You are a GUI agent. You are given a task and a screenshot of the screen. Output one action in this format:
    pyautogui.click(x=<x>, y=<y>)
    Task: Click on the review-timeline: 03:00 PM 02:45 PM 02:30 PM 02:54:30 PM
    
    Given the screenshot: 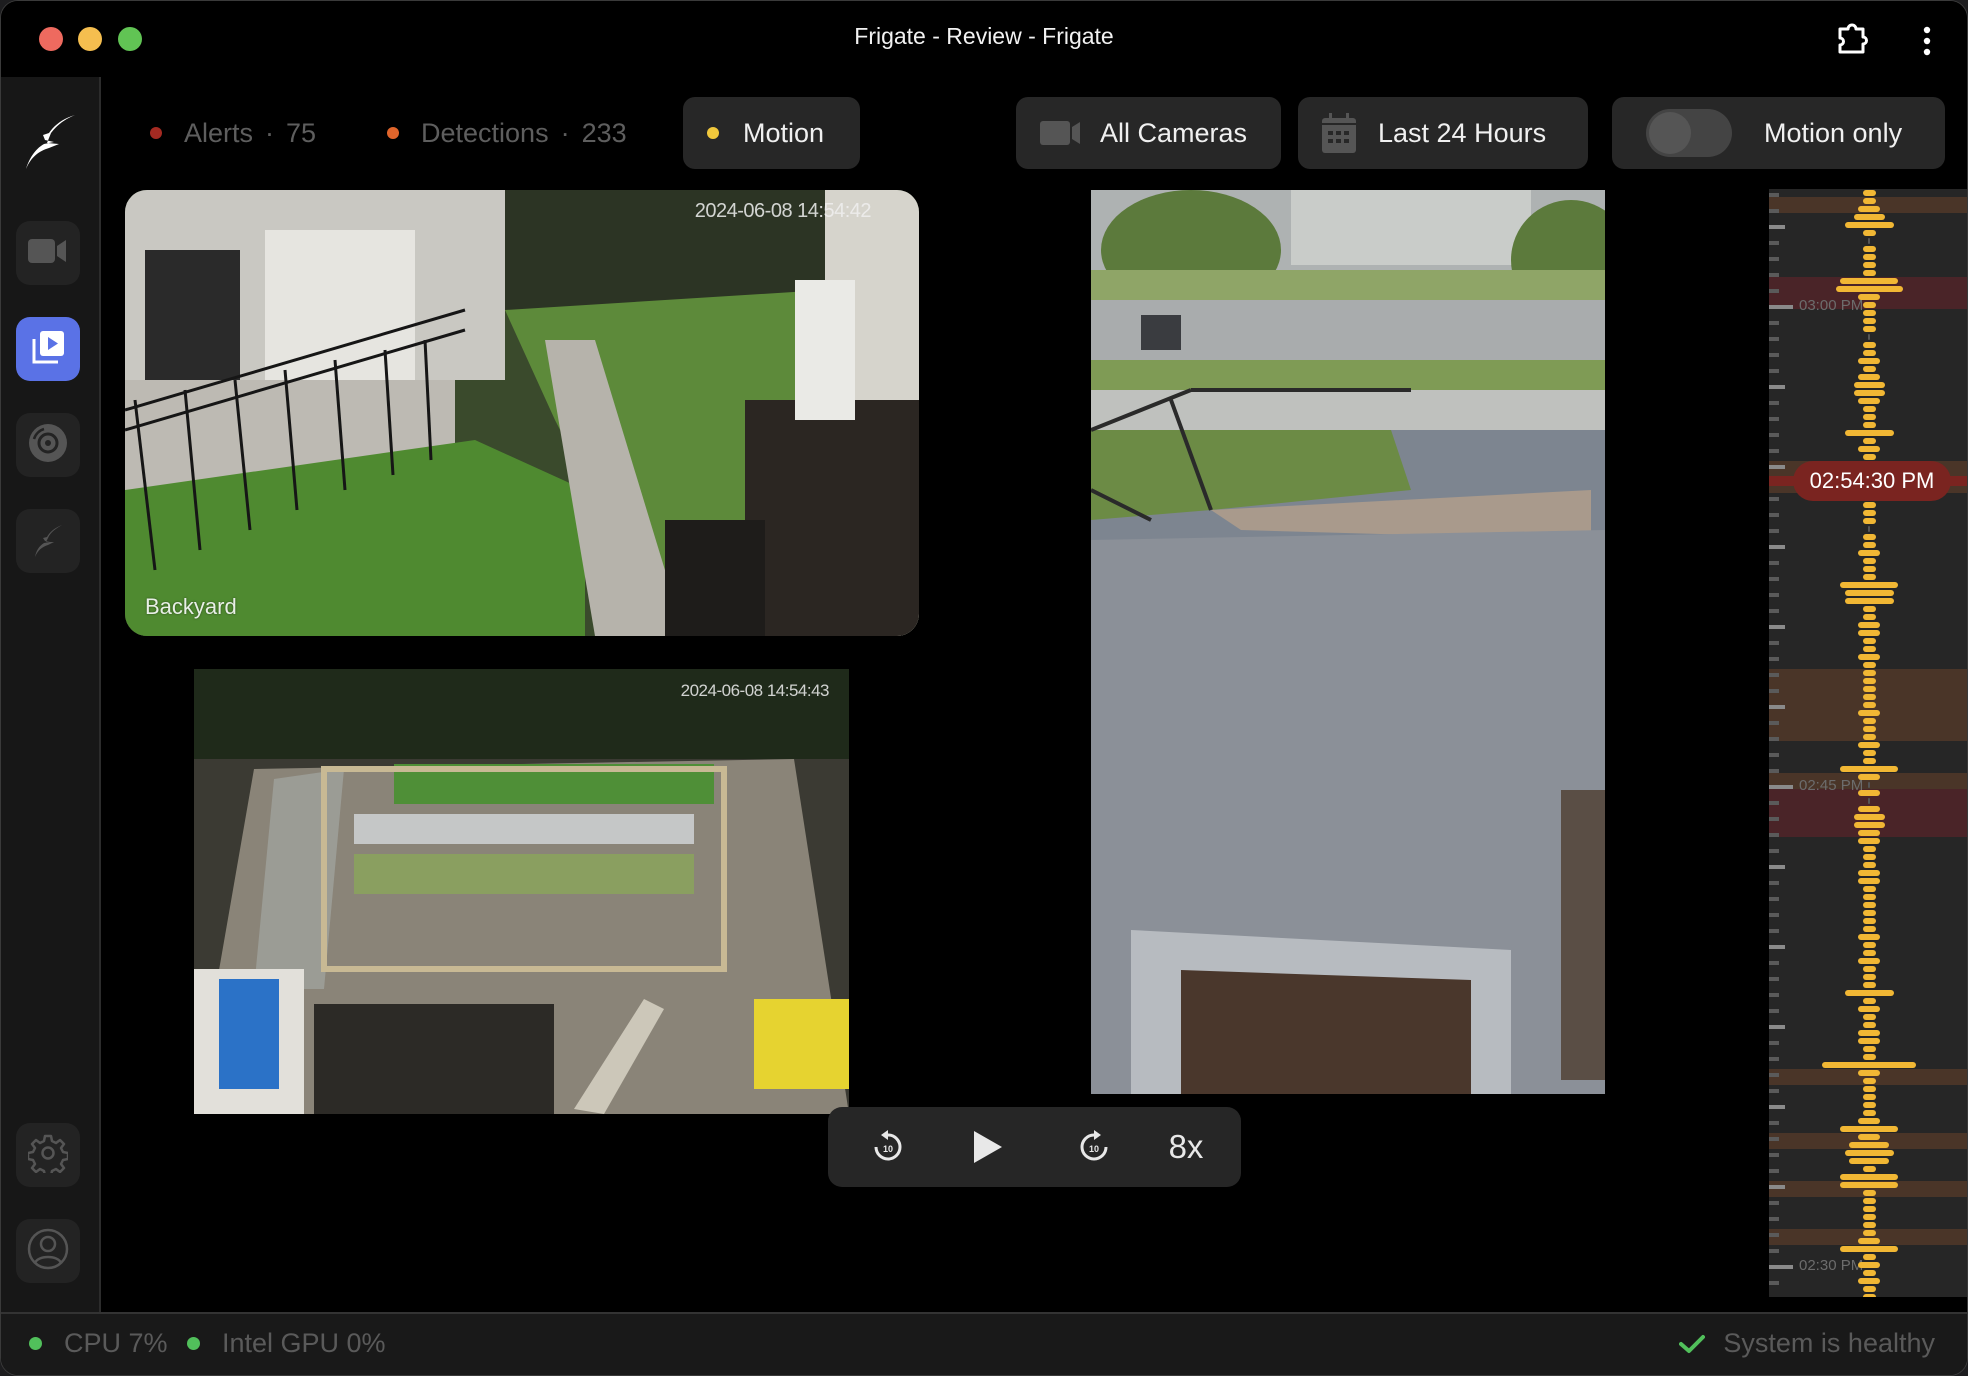 What is the action you would take?
    pyautogui.click(x=1868, y=743)
    